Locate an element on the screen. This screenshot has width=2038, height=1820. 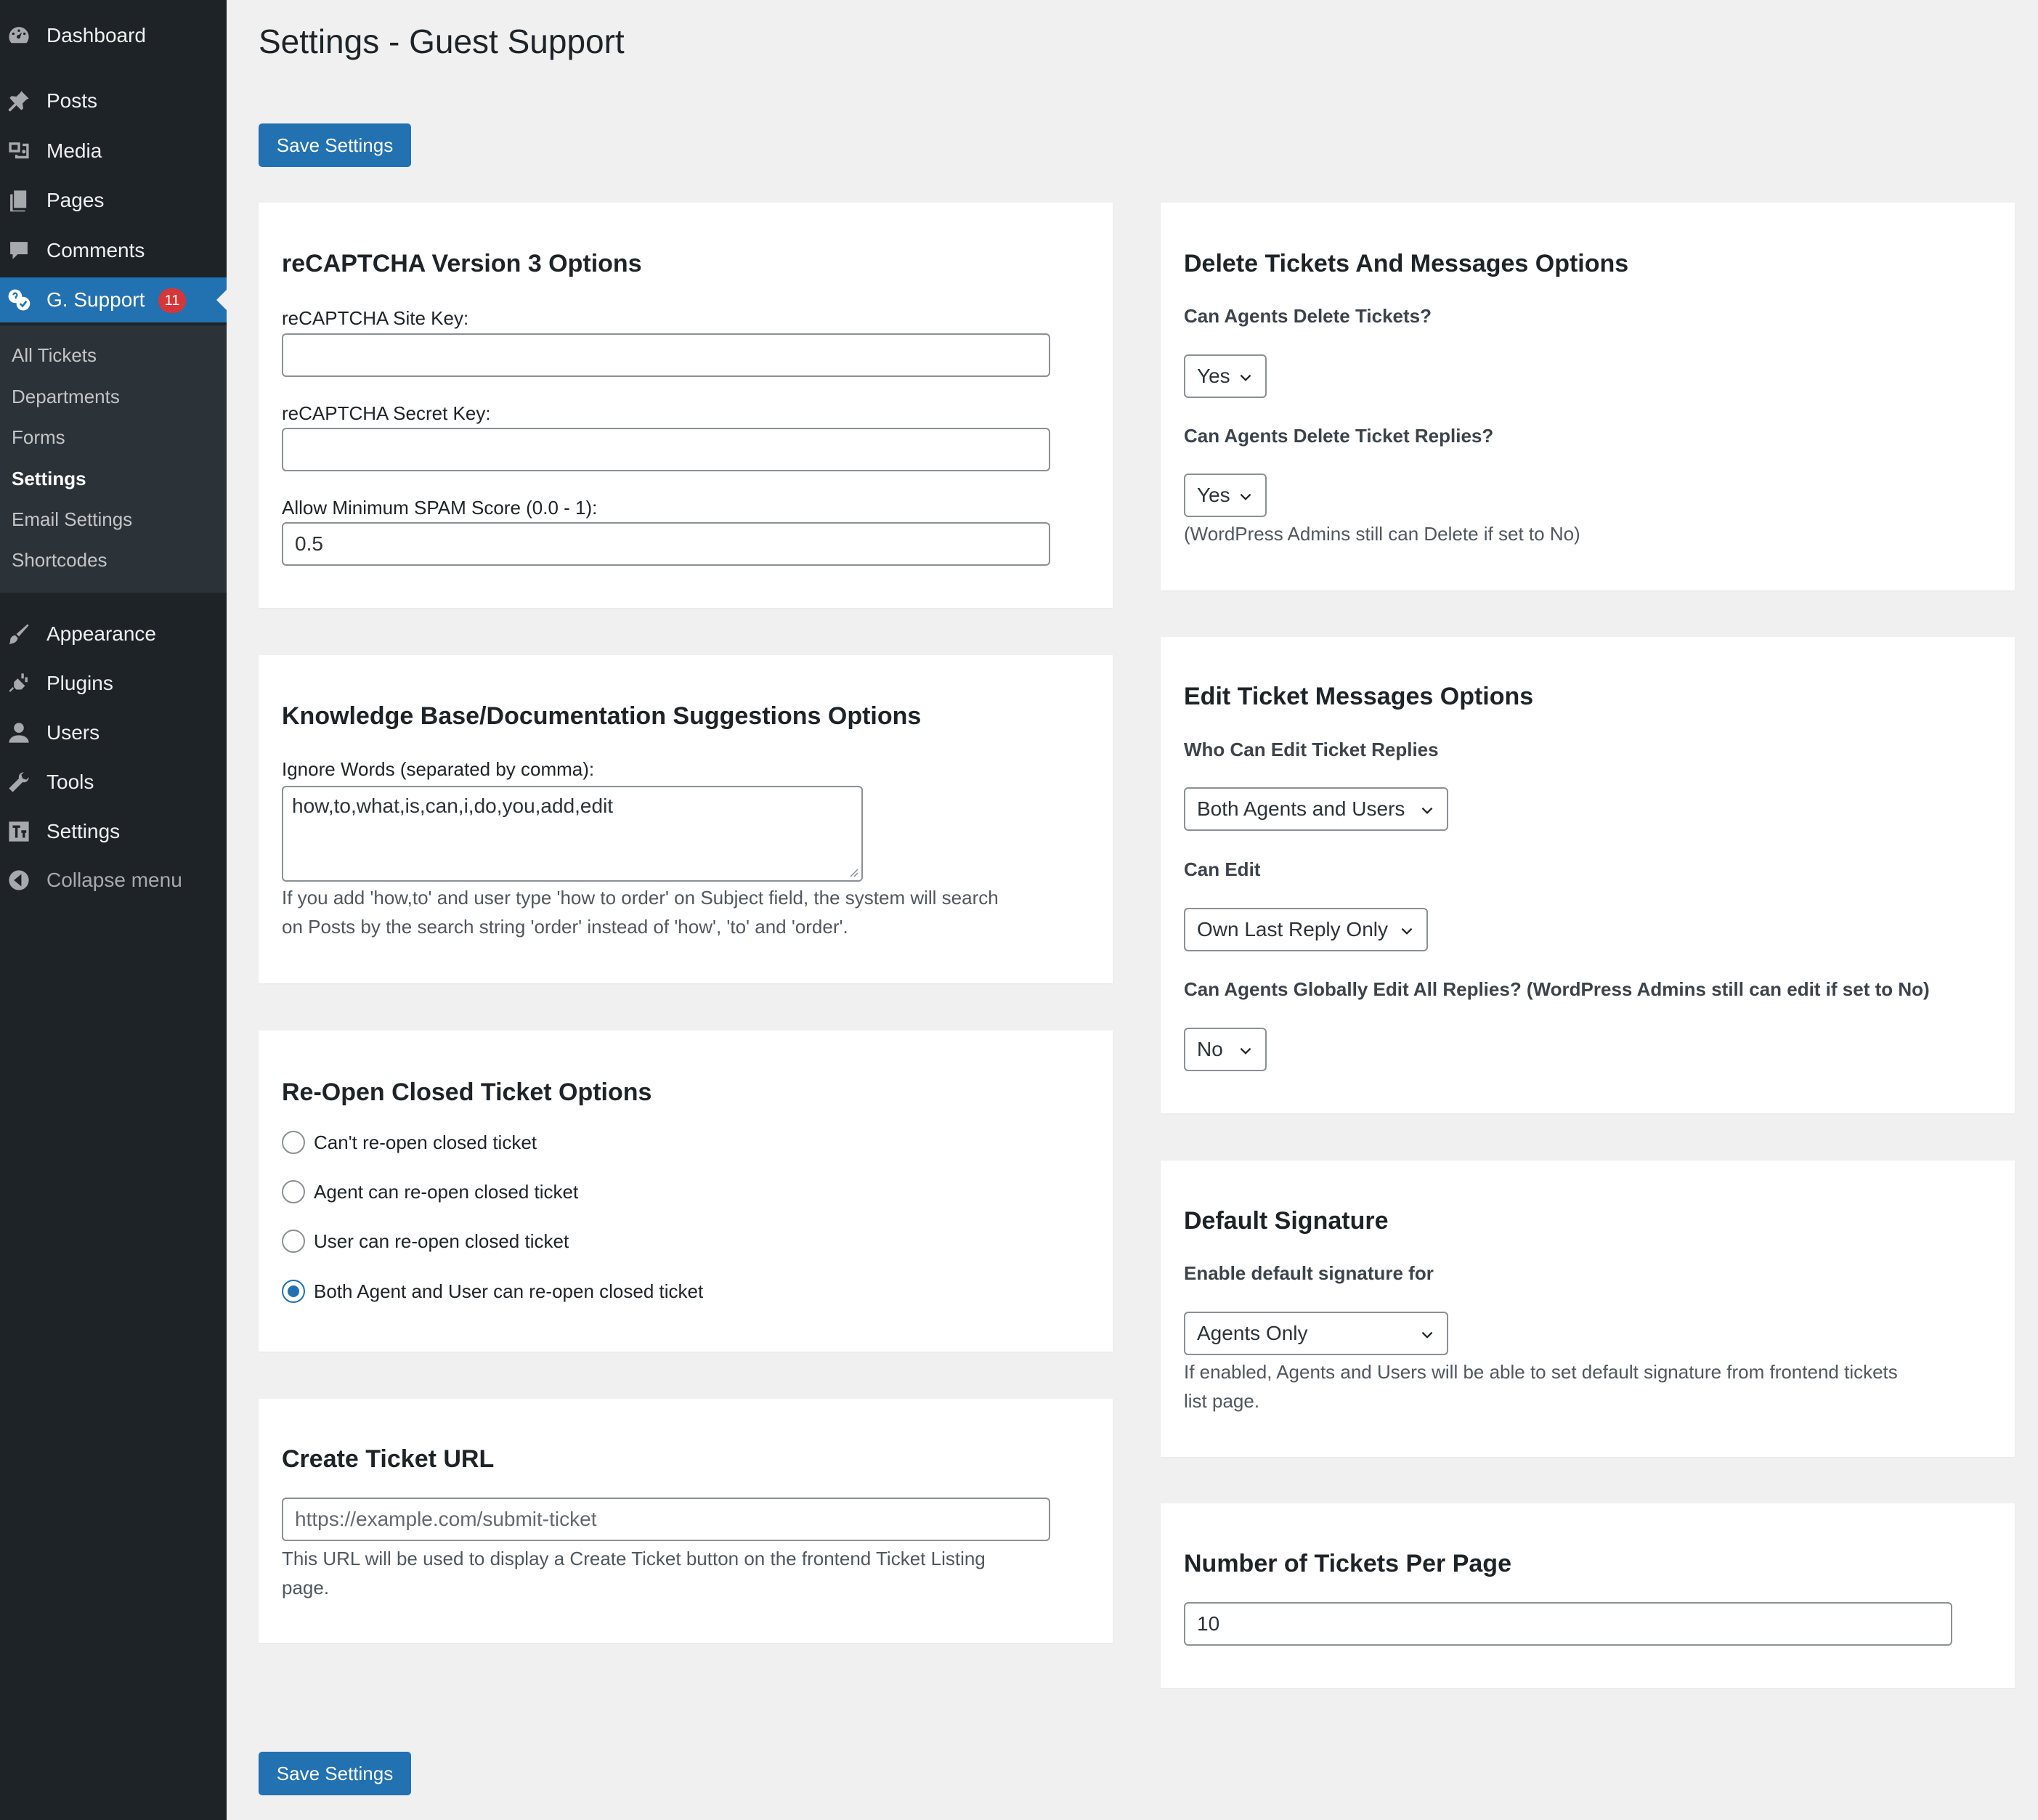
menu-users: Users is located at coordinates (113, 732).